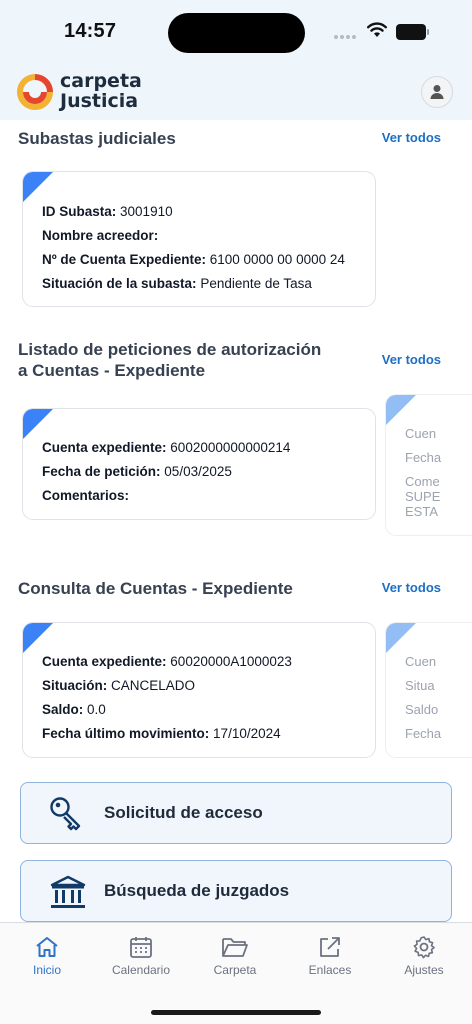 The height and width of the screenshot is (1024, 472). What do you see at coordinates (197, 890) in the screenshot?
I see `busqueda-juzgados-label: Búsqueda de juzgados` at bounding box center [197, 890].